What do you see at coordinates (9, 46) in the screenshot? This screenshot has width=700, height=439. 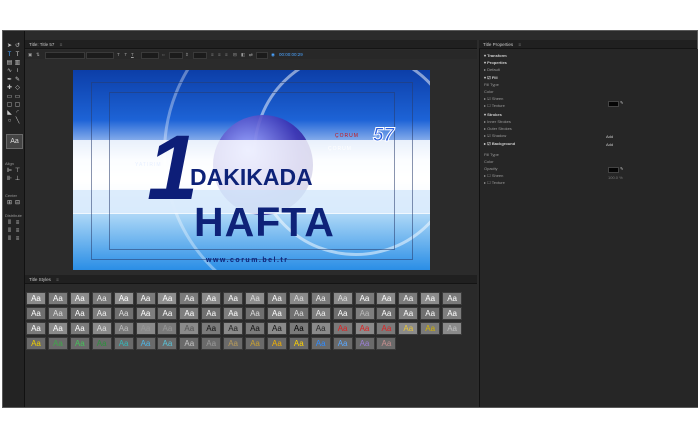 I see `selection-tool-icon: ➤` at bounding box center [9, 46].